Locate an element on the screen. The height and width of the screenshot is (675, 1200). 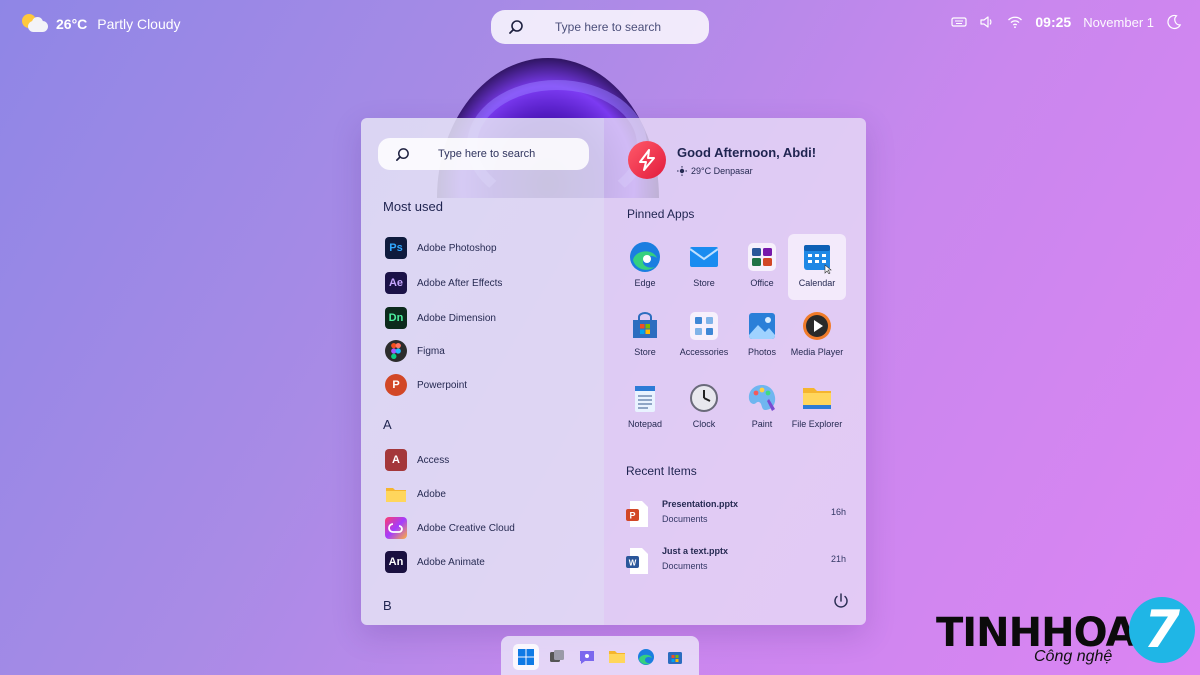
chat-button is located at coordinates (587, 657).